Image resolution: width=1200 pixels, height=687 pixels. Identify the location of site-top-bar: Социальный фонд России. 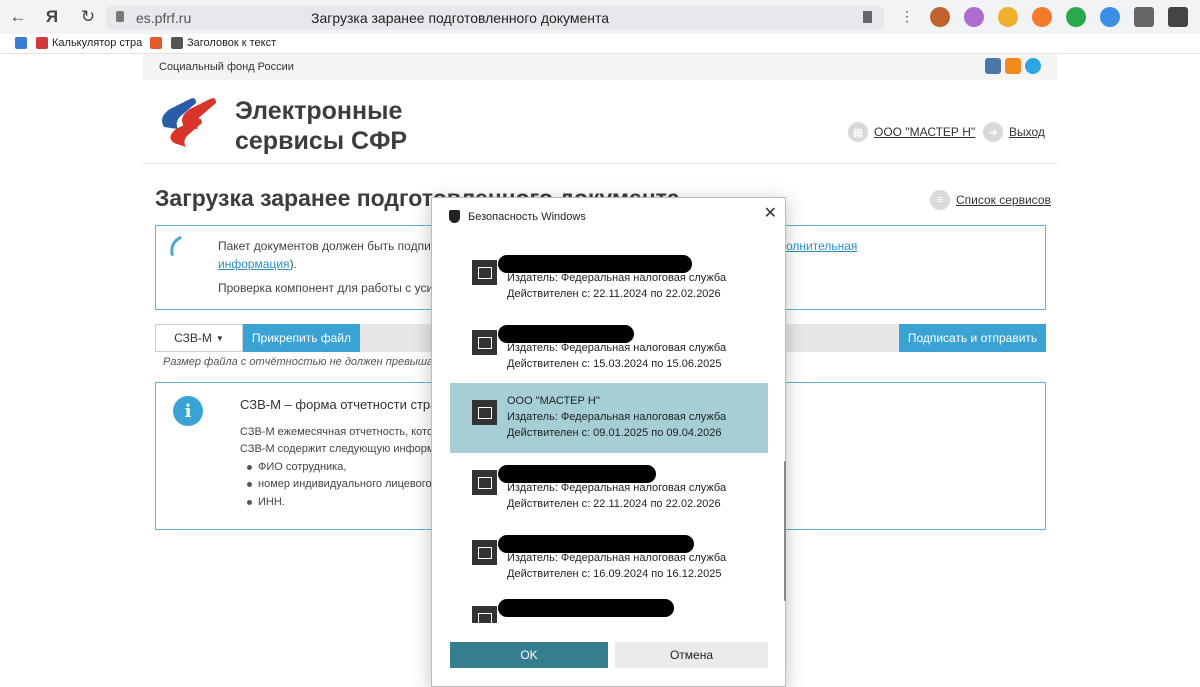
(600, 67).